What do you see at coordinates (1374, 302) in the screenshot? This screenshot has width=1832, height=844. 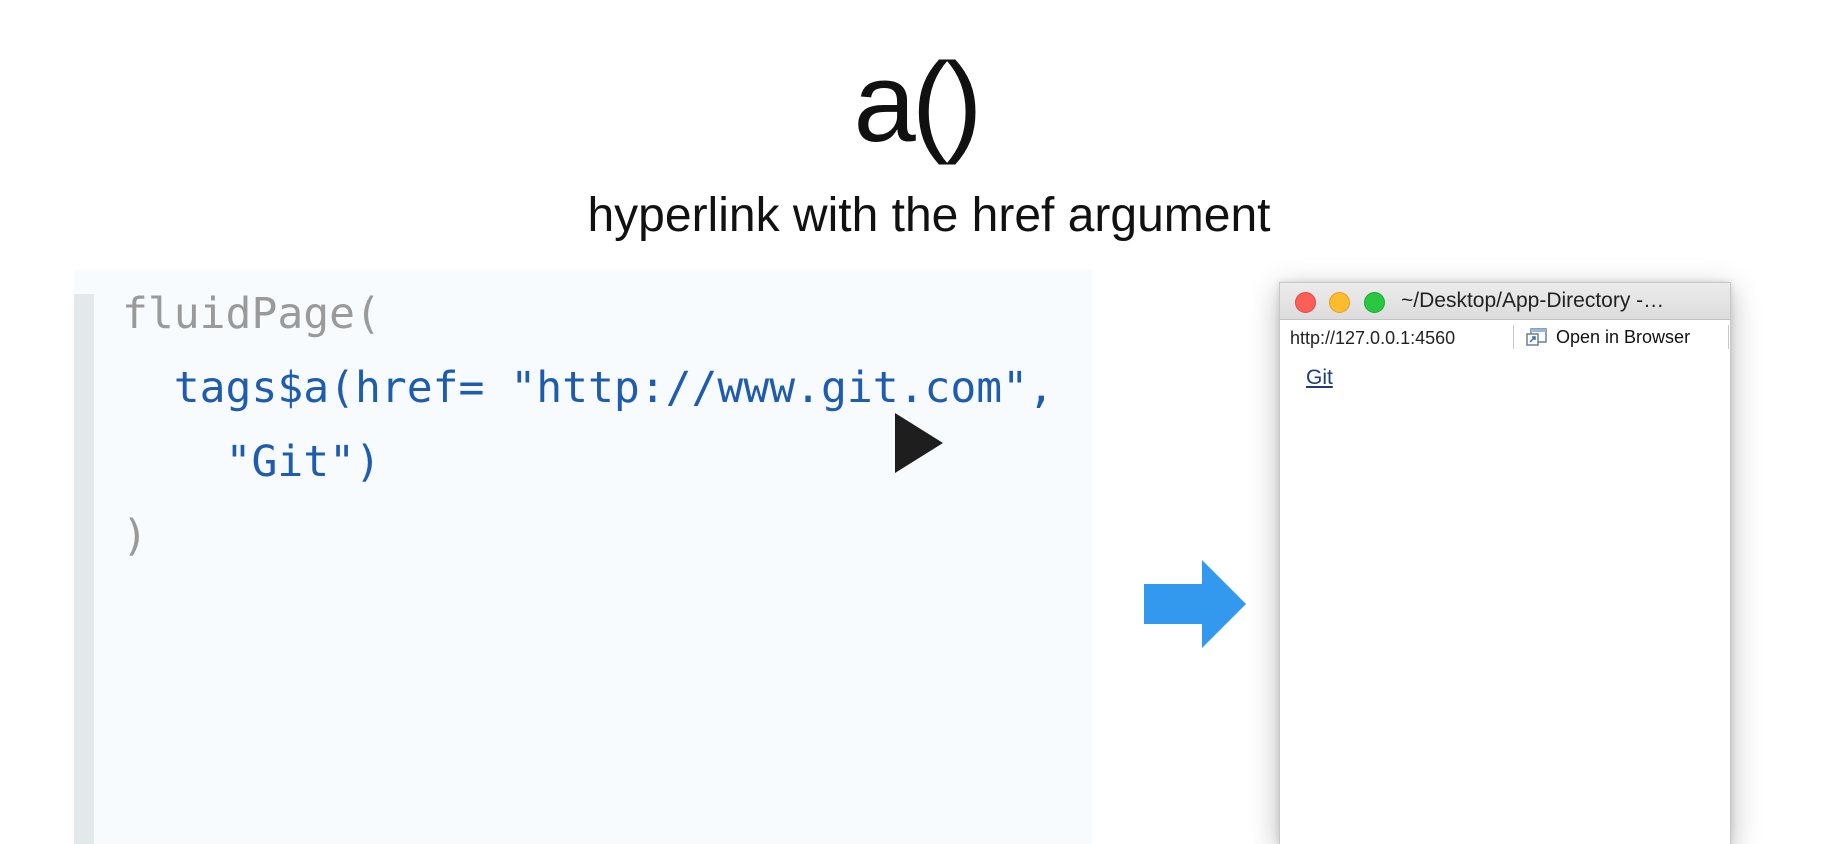 I see `zoom-window-button` at bounding box center [1374, 302].